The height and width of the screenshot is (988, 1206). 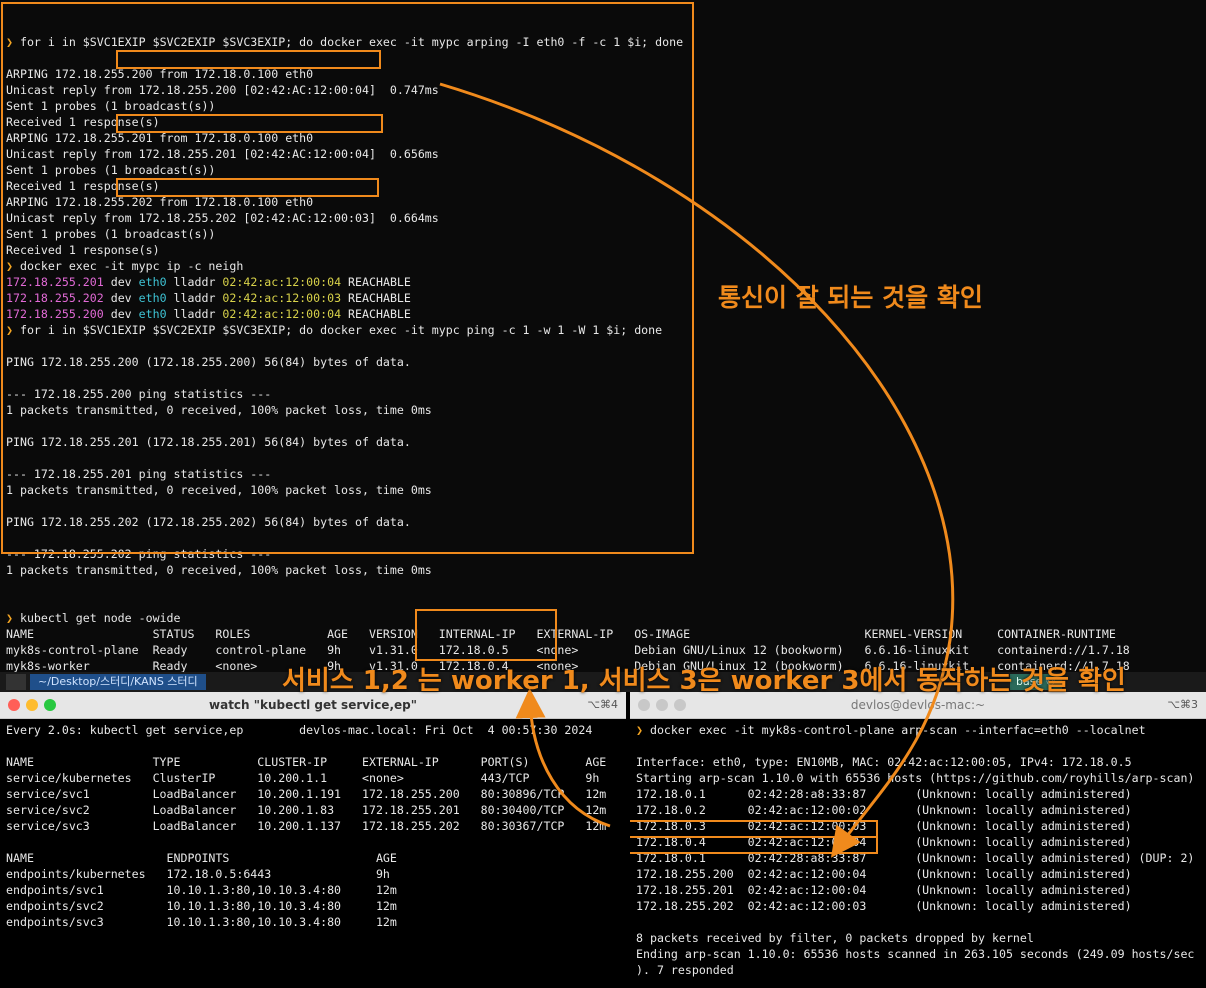 I want to click on apple-icon, so click(x=16, y=682).